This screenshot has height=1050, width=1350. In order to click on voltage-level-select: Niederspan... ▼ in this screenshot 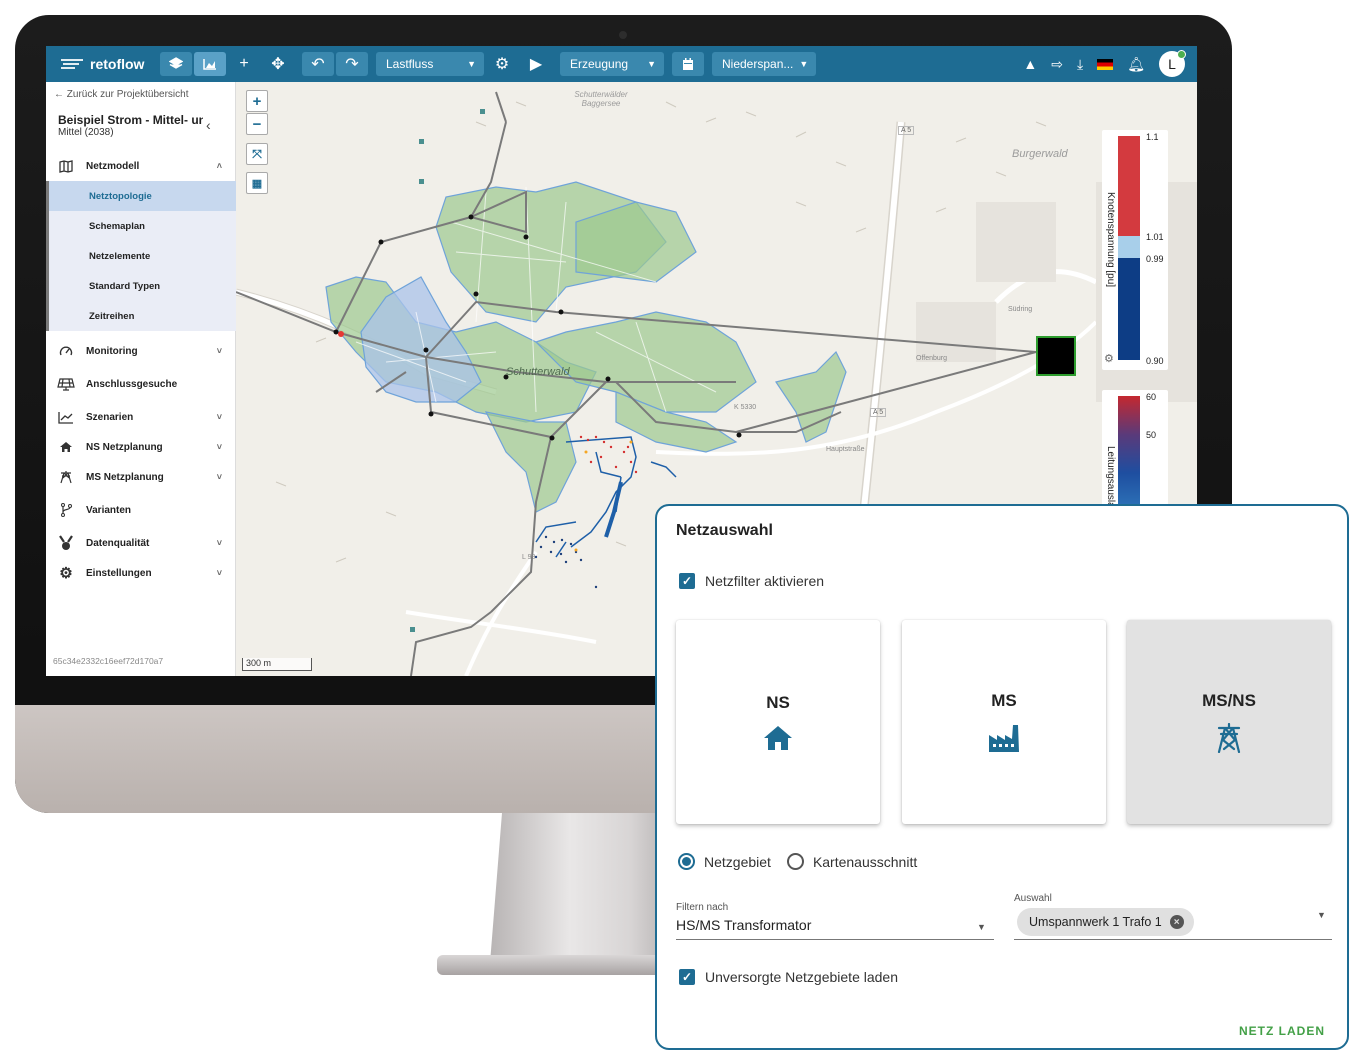, I will do `click(764, 64)`.